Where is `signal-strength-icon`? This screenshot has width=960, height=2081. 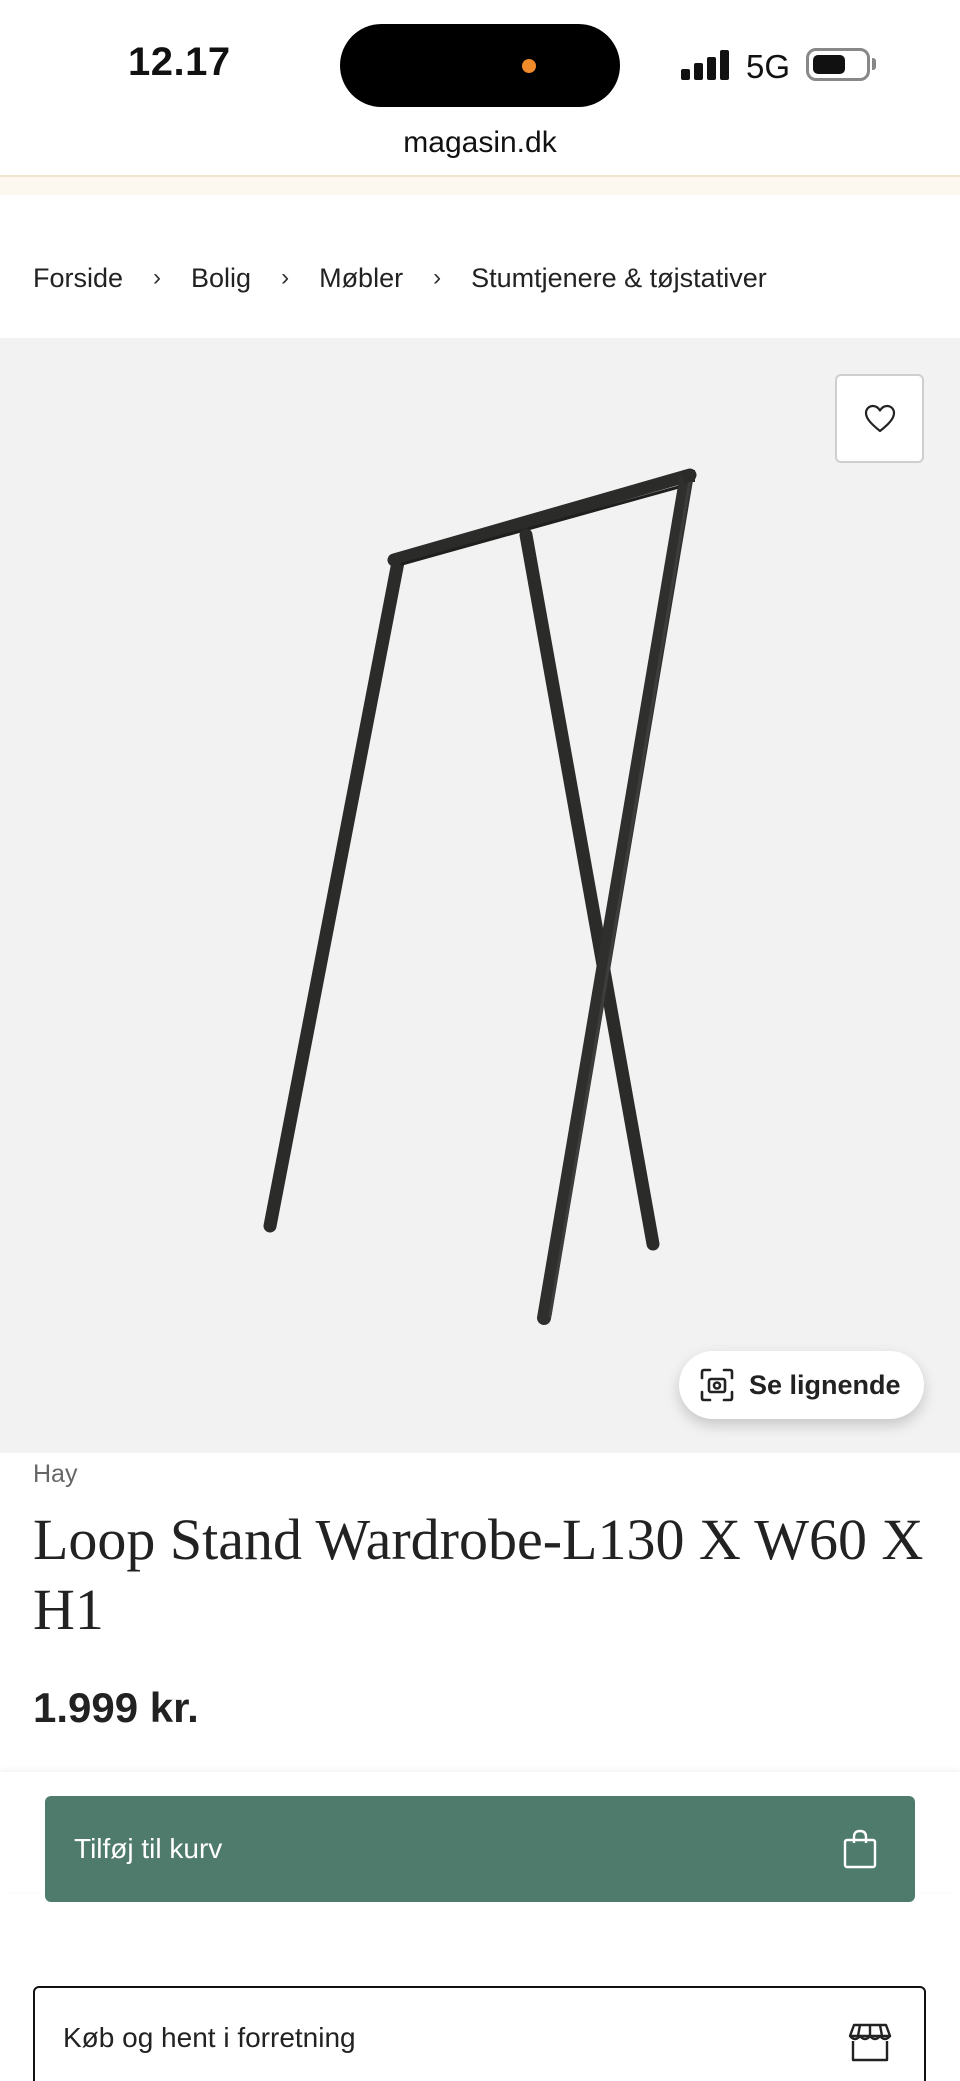
signal-strength-icon is located at coordinates (706, 65).